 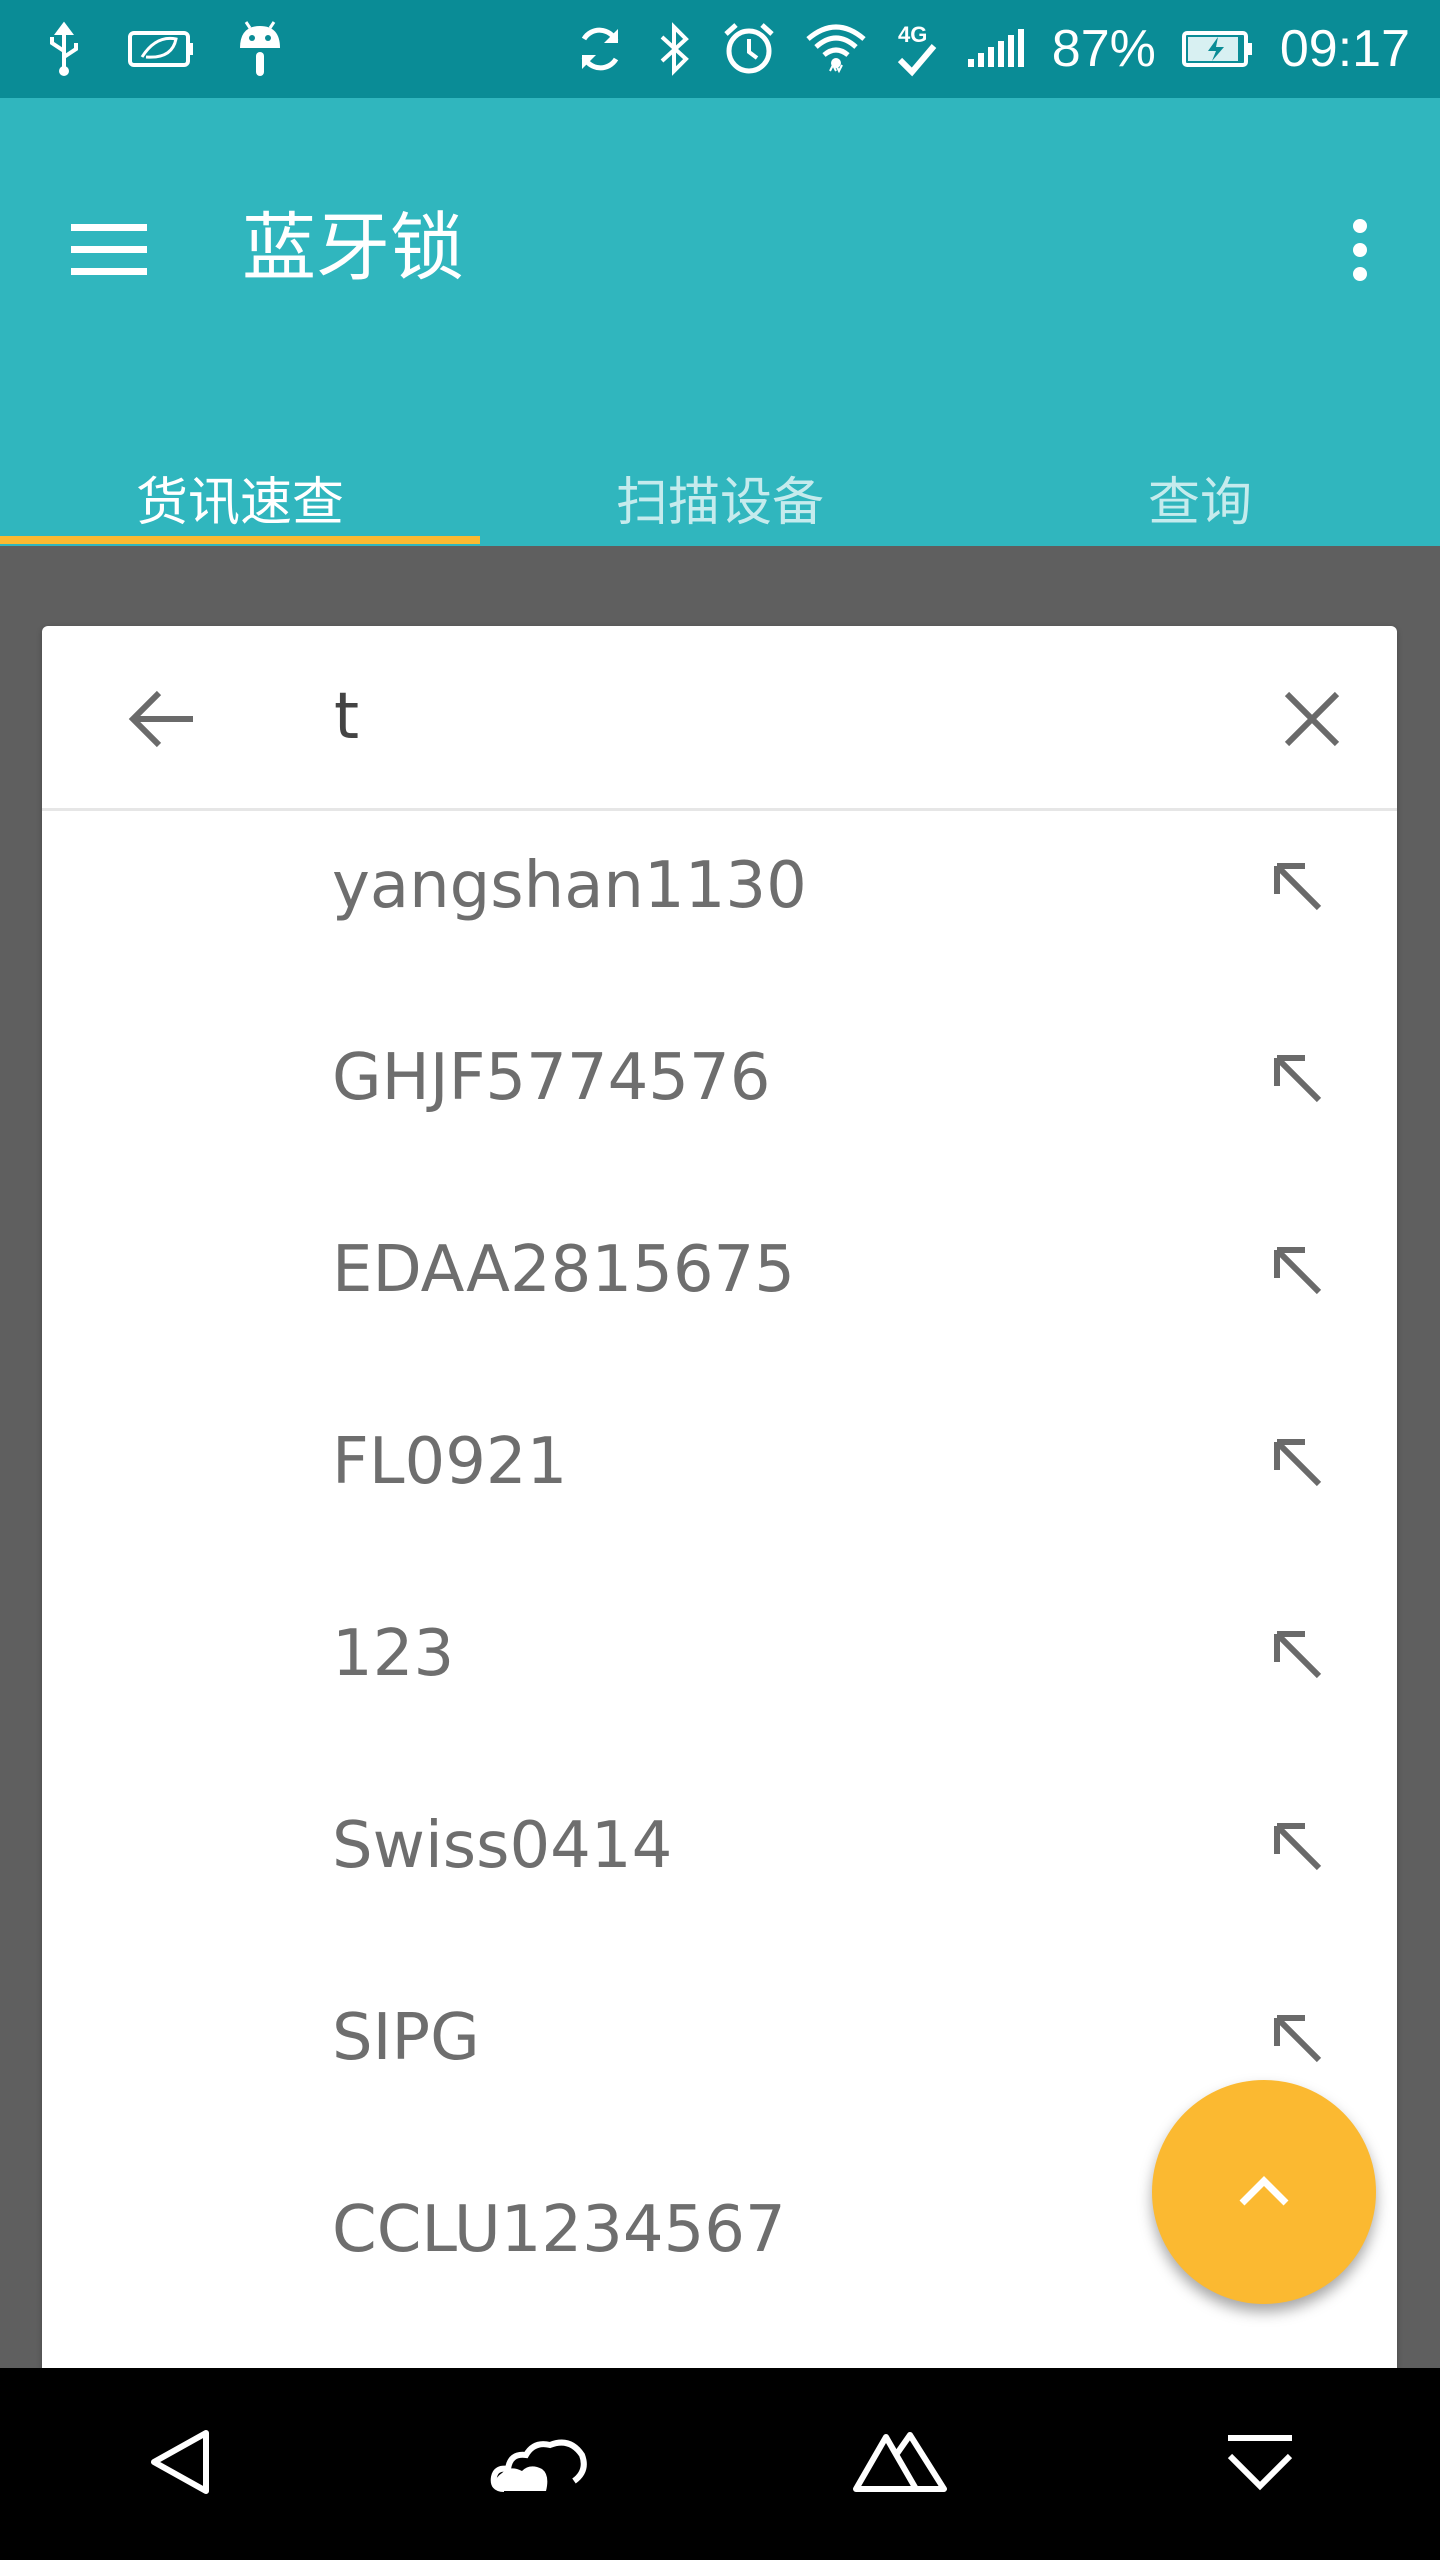 I want to click on dropdown-icon, so click(x=1260, y=2464).